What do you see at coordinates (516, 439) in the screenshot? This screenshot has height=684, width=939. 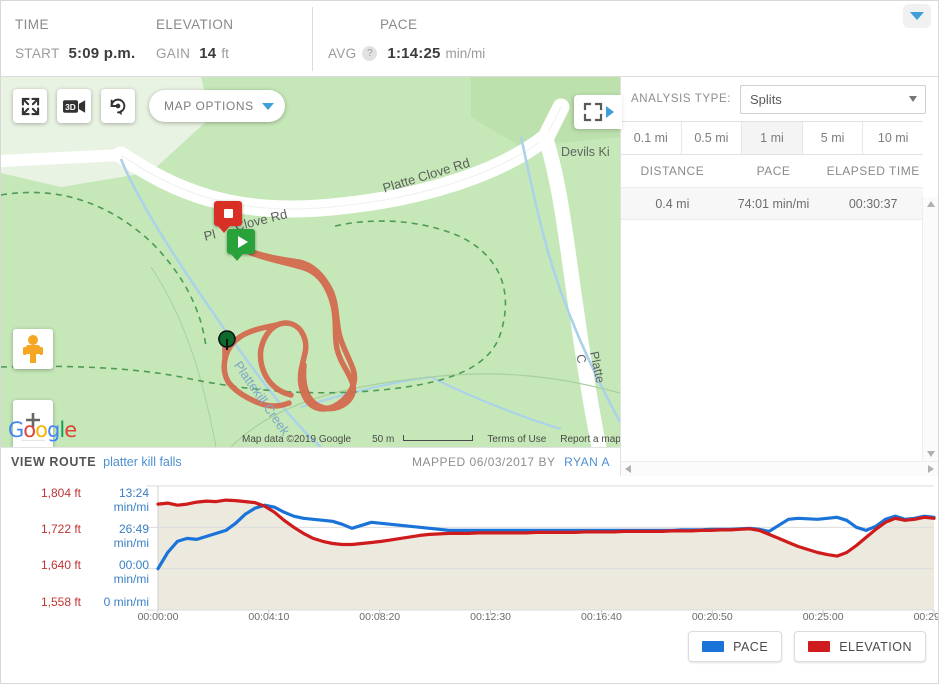 I see `terms-of-use-link: Terms of Use` at bounding box center [516, 439].